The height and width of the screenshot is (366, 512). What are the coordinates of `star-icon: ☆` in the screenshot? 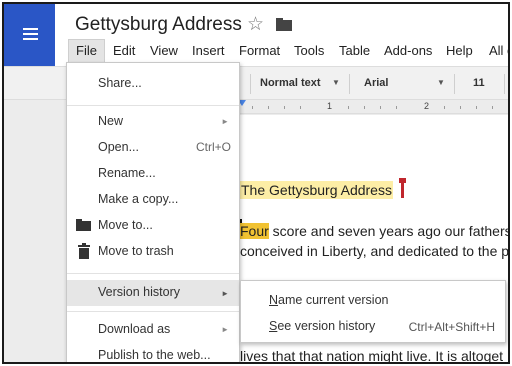 It's located at (255, 24).